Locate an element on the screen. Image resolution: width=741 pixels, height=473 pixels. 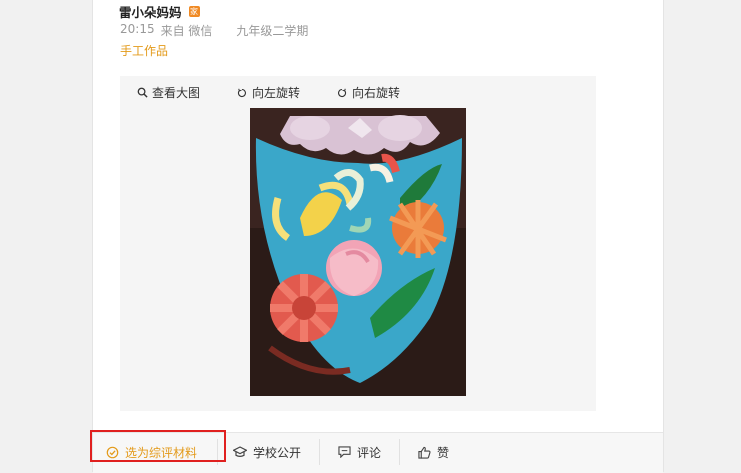
select-material-label: 选为综评材料 is located at coordinates (161, 452).